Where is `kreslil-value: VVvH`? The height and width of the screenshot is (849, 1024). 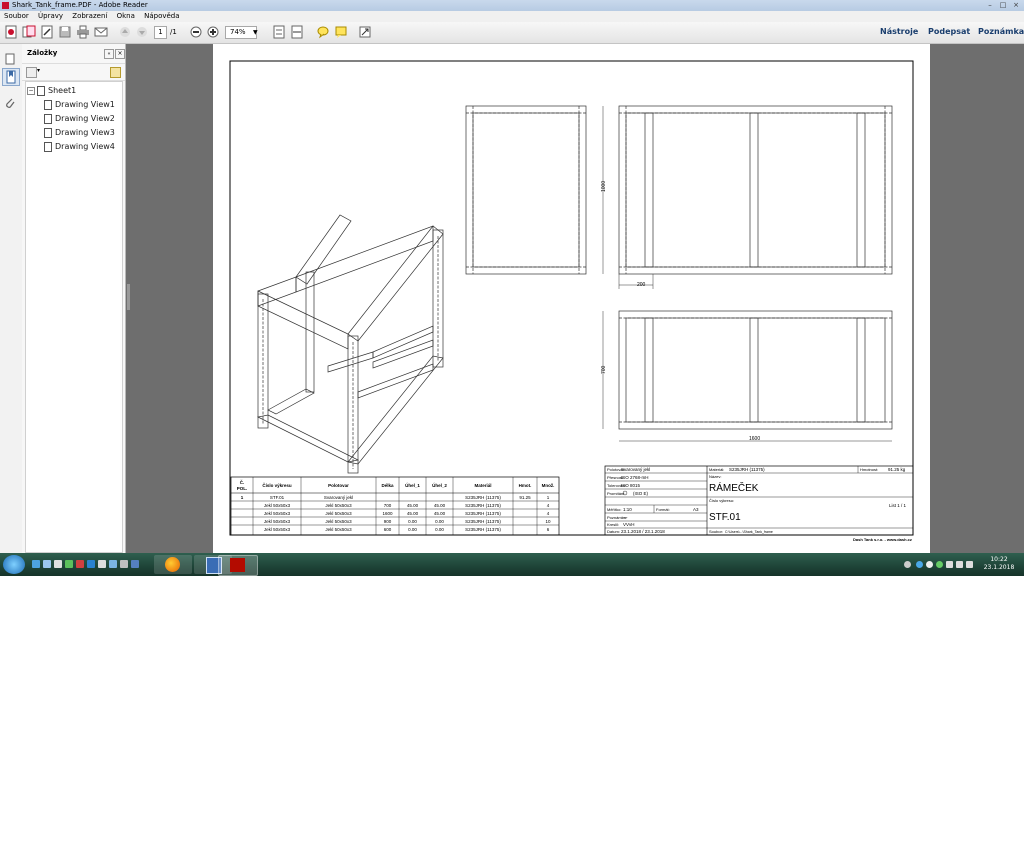
kreslil-value: VVvH is located at coordinates (629, 524).